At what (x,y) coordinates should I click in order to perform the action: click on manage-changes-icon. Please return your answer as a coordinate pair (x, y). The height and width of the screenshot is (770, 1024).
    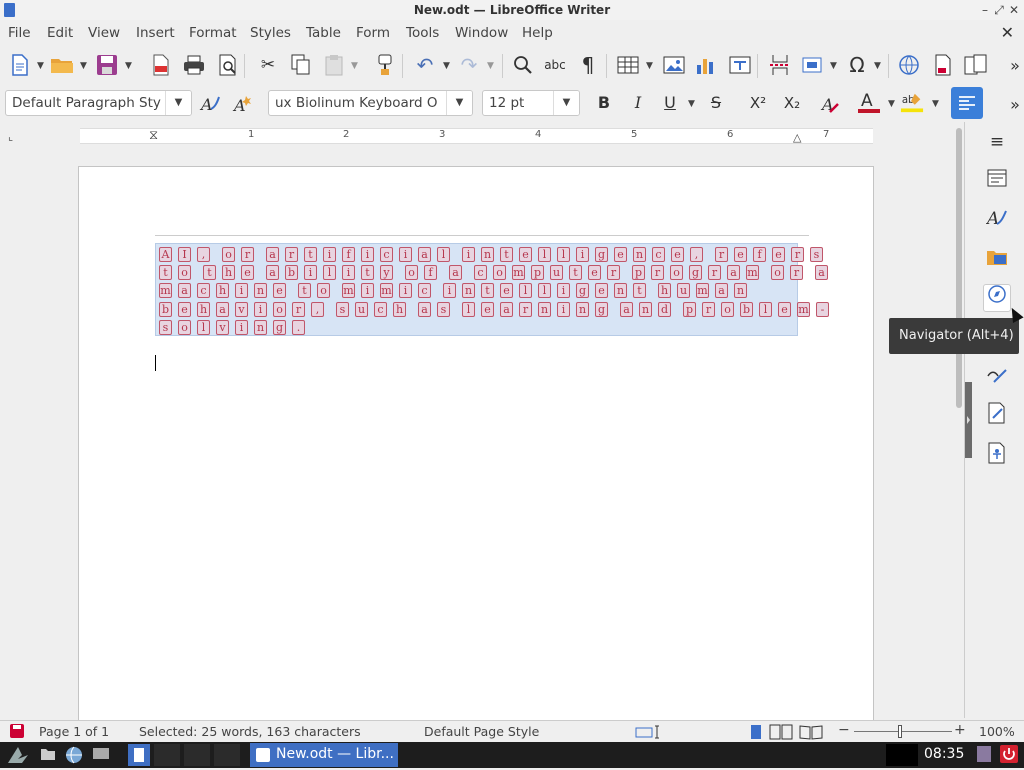
    Looking at the image, I should click on (997, 376).